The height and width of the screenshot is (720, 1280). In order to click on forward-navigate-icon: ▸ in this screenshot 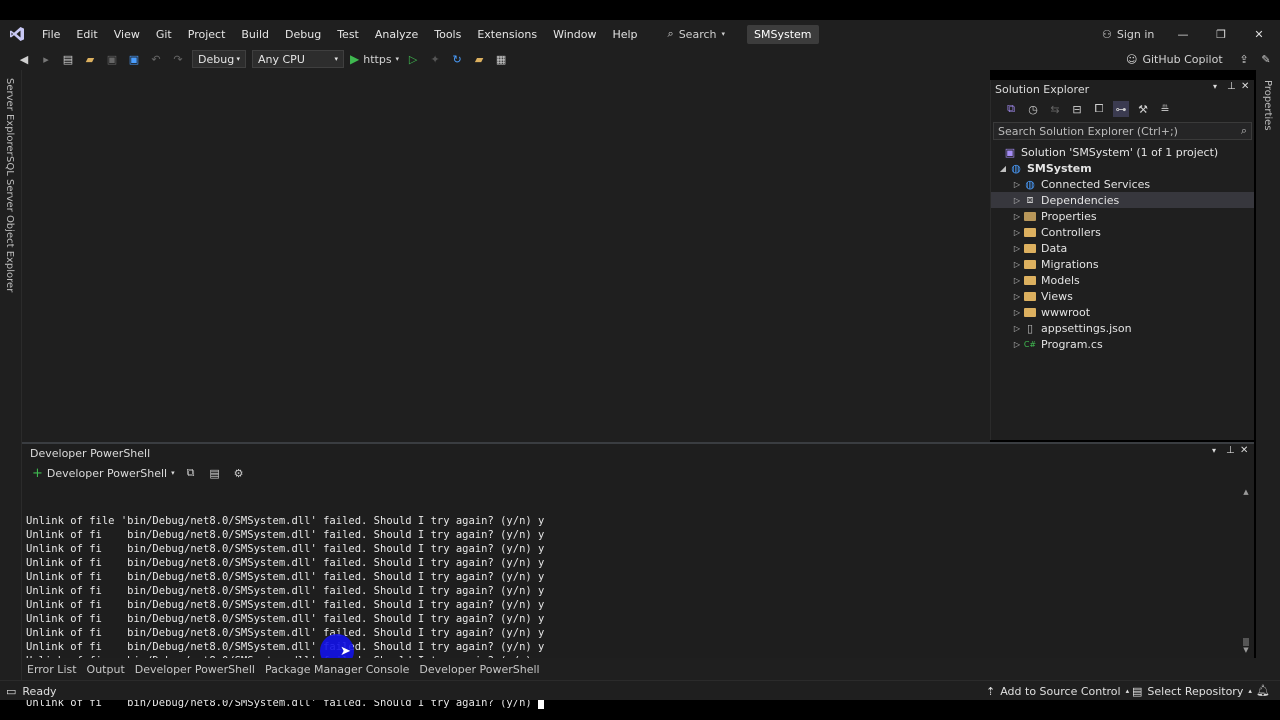, I will do `click(46, 59)`.